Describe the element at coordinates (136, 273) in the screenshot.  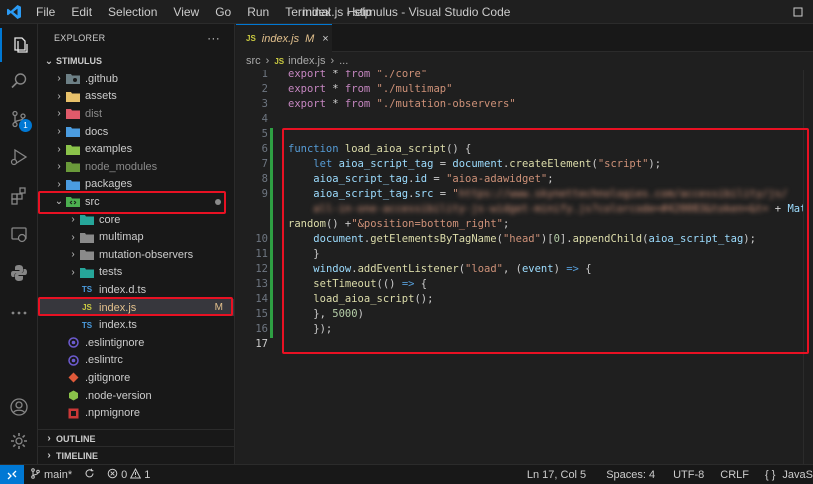
I see `tree-item-tests: › tests` at that location.